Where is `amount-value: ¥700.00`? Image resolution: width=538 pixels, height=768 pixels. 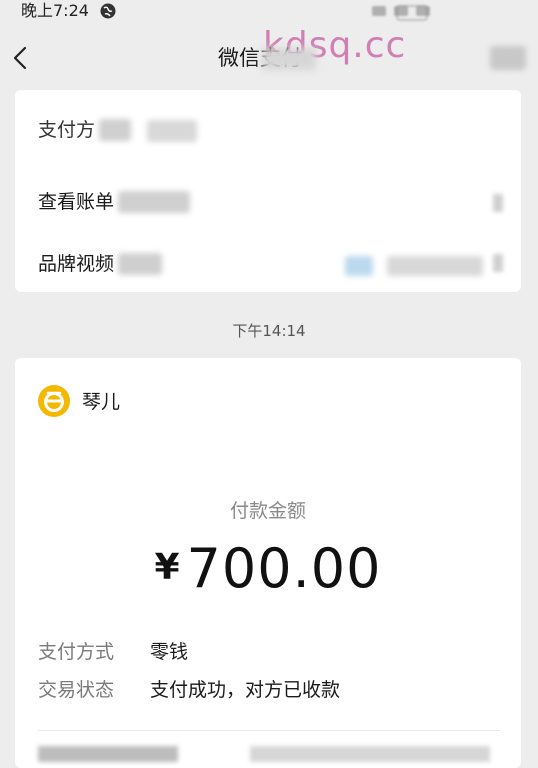 amount-value: ¥700.00 is located at coordinates (268, 568).